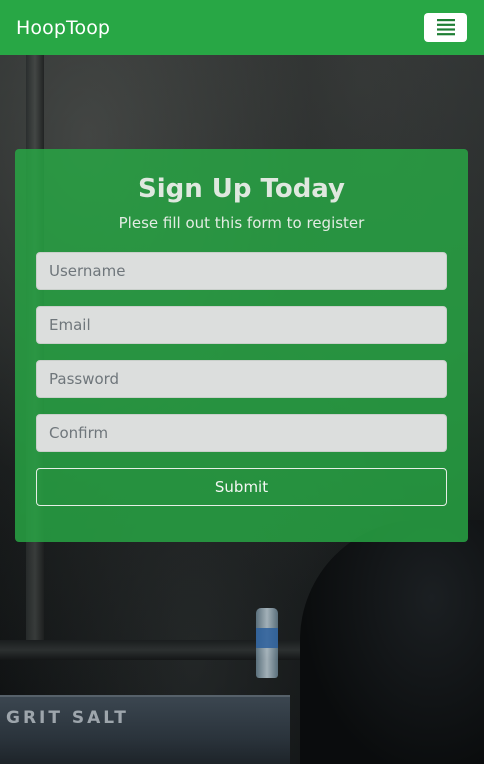 This screenshot has height=764, width=484. What do you see at coordinates (63, 28) in the screenshot?
I see `brand-link: HoopToop` at bounding box center [63, 28].